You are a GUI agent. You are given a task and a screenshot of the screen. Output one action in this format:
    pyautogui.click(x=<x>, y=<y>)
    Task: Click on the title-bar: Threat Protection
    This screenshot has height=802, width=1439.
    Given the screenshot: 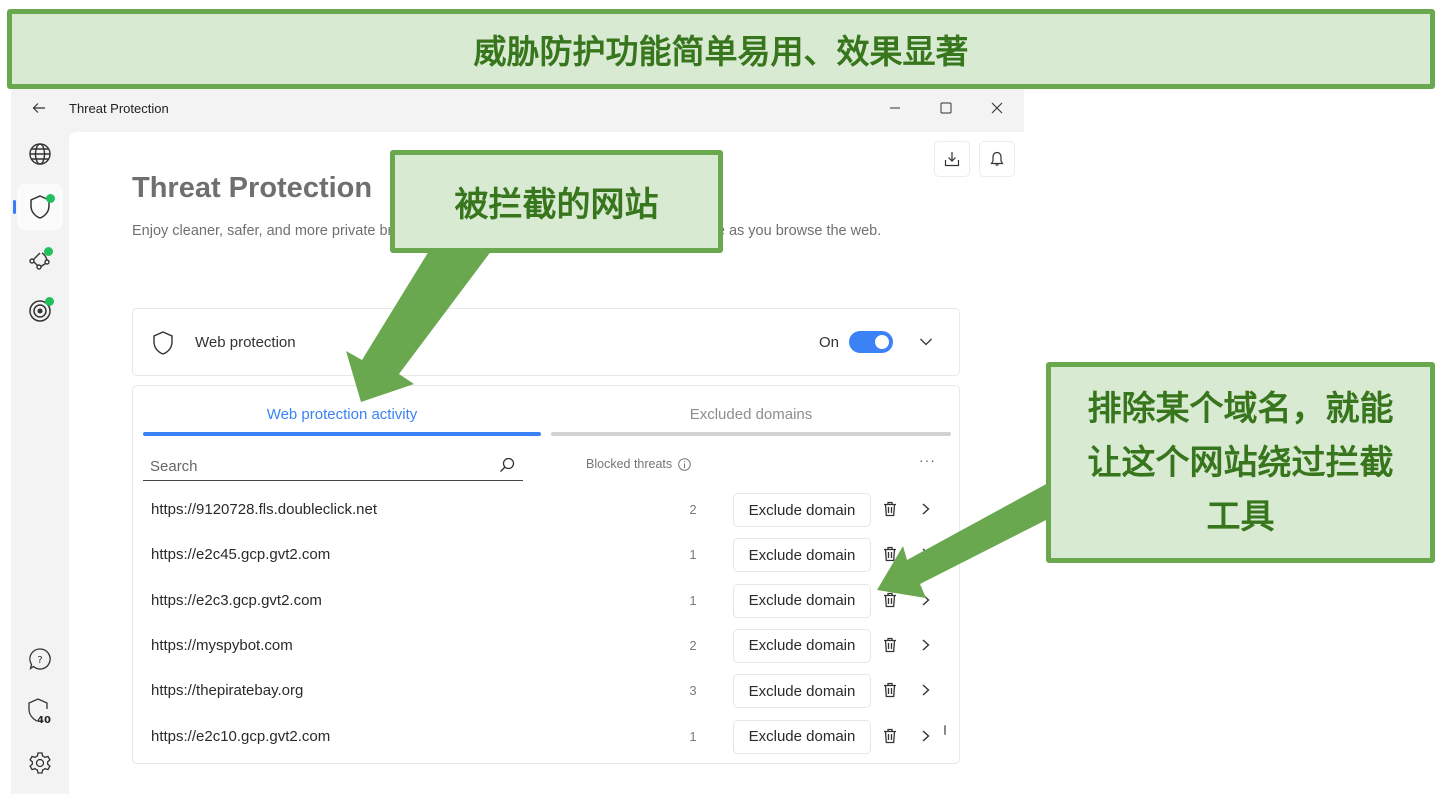 What is the action you would take?
    pyautogui.click(x=517, y=109)
    